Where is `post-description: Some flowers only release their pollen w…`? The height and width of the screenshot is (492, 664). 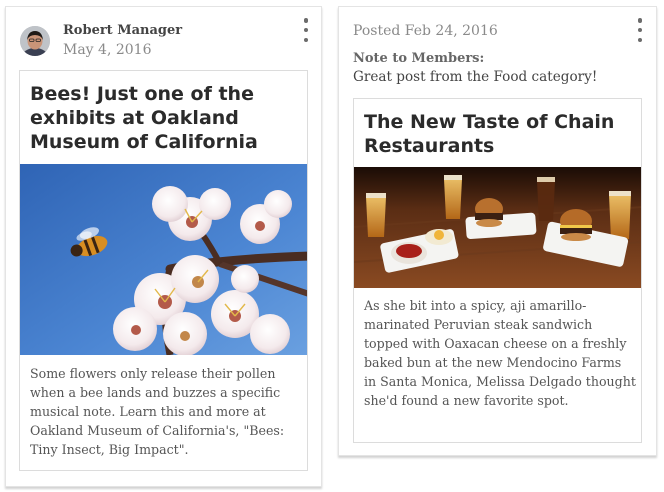 post-description: Some flowers only release their pollen w… is located at coordinates (157, 411).